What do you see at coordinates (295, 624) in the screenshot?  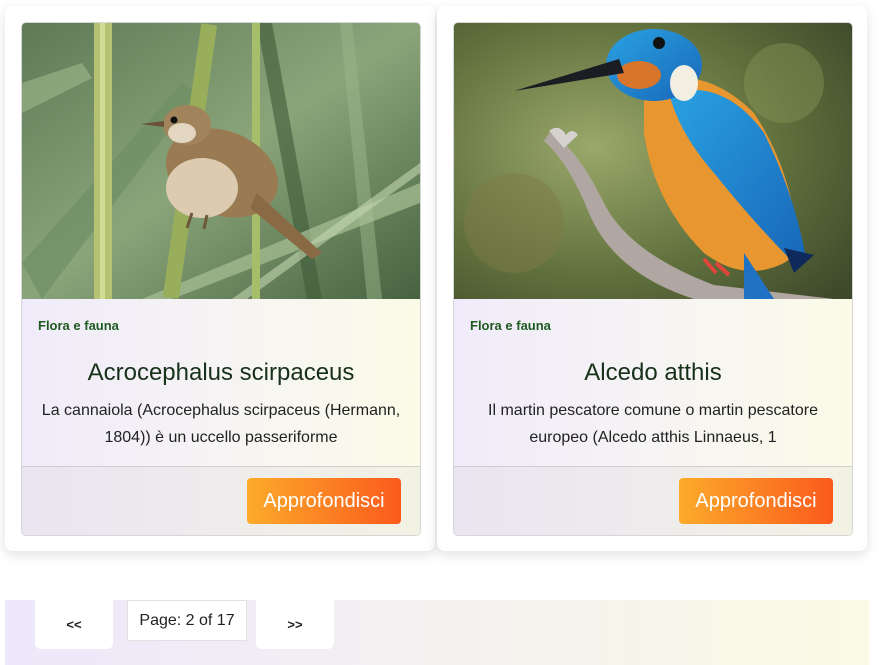 I see `next-page-button: >>` at bounding box center [295, 624].